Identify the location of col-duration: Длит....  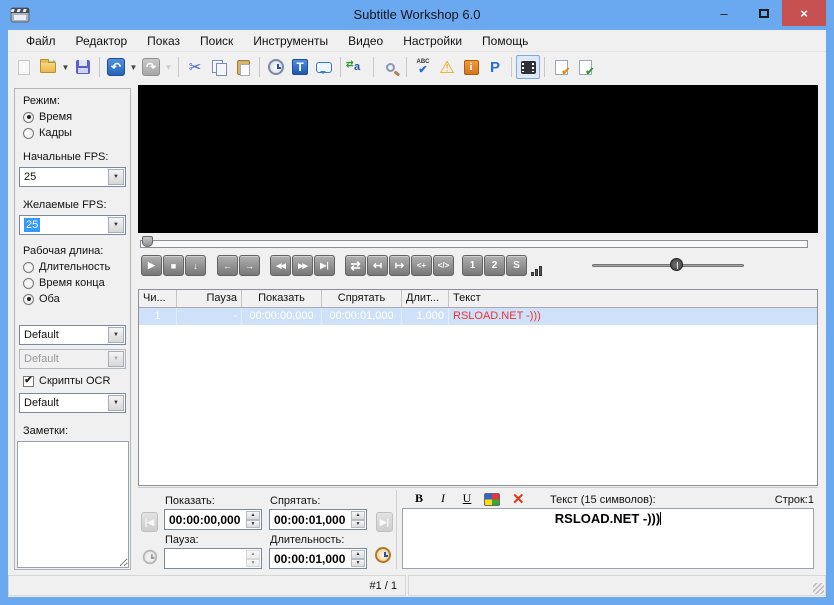
(425, 298).